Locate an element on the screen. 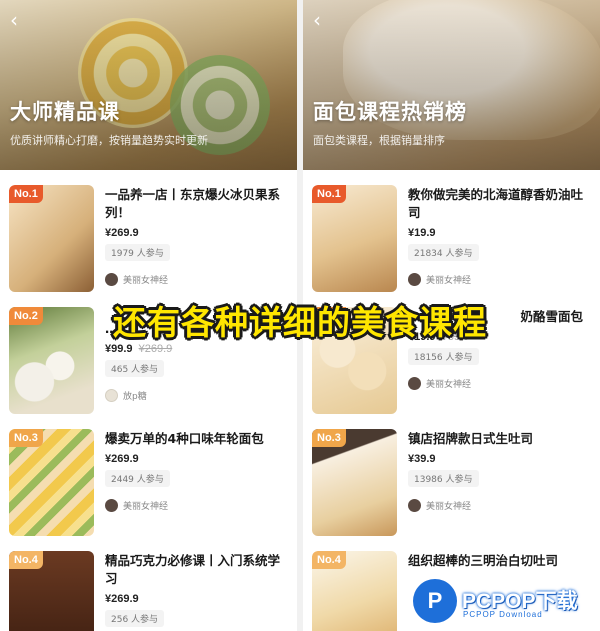 This screenshot has width=600, height=631. price-row: ¥39.9 is located at coordinates (500, 459).